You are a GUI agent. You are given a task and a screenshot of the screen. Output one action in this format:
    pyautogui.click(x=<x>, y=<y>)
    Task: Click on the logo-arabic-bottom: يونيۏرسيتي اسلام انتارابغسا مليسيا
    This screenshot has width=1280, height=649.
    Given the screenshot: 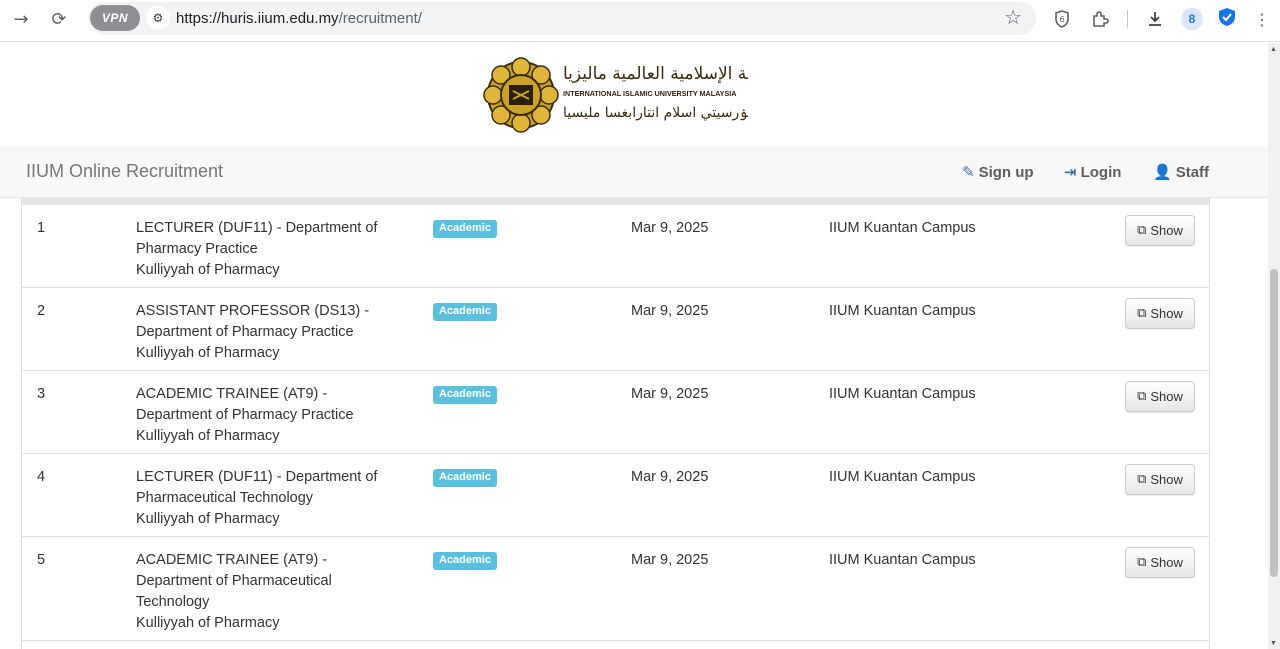 What is the action you would take?
    pyautogui.click(x=655, y=113)
    